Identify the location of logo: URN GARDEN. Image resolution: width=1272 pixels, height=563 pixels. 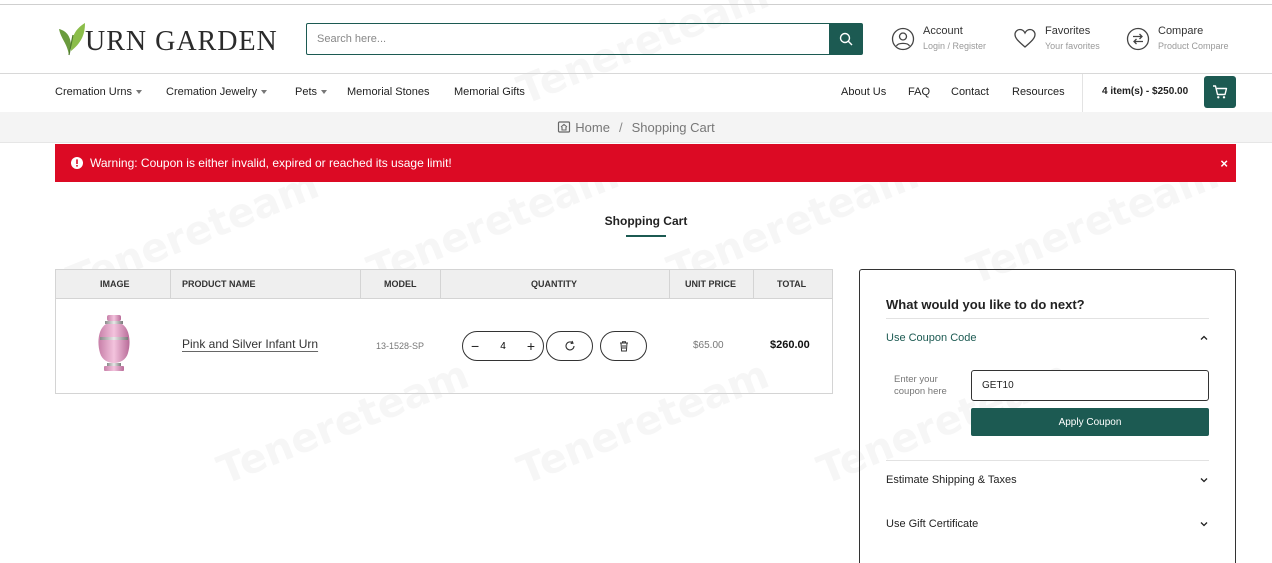
(167, 37).